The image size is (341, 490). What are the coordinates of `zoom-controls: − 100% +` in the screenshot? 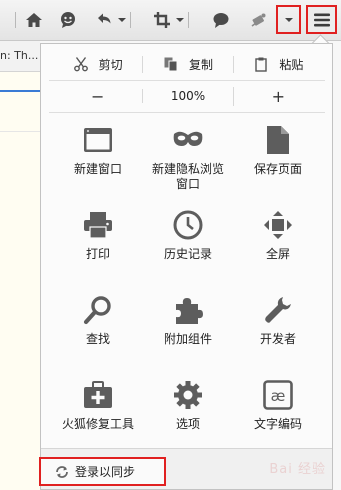 It's located at (188, 96).